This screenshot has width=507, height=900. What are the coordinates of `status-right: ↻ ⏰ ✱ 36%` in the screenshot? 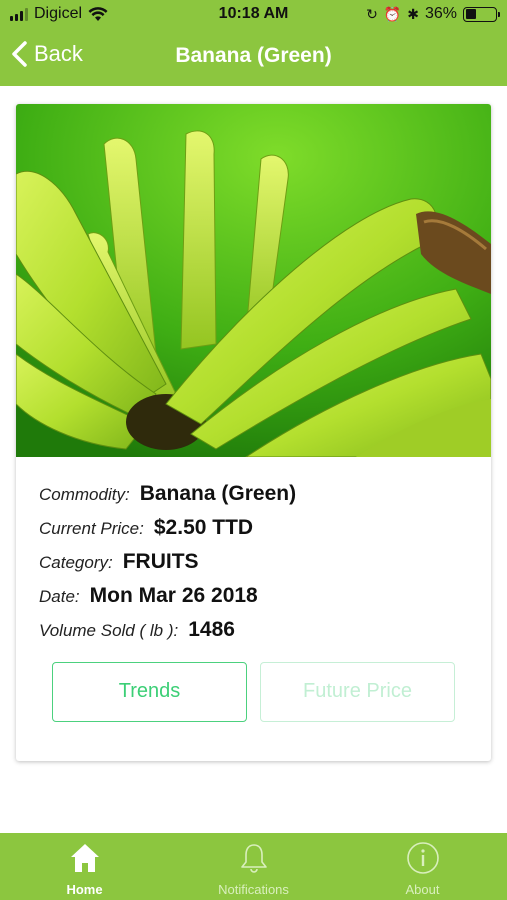 It's located at (433, 14).